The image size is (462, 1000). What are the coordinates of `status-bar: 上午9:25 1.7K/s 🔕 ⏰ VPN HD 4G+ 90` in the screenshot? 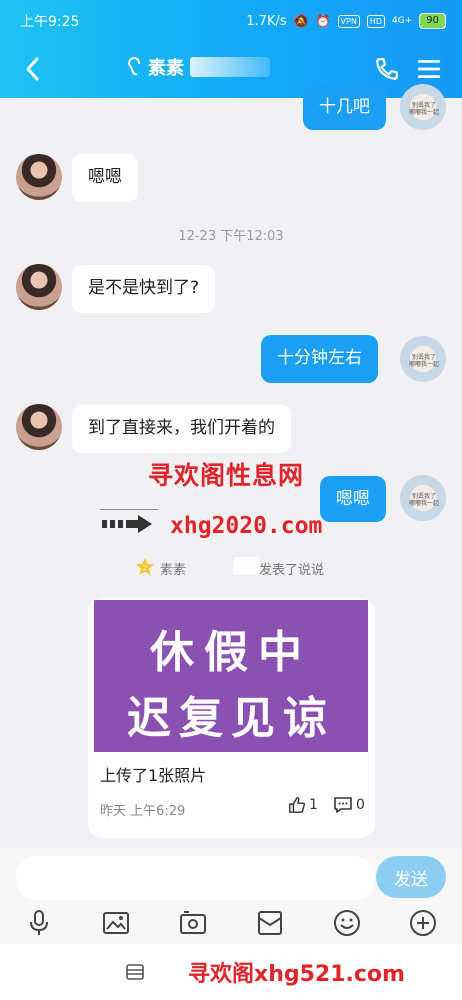 It's located at (233, 21).